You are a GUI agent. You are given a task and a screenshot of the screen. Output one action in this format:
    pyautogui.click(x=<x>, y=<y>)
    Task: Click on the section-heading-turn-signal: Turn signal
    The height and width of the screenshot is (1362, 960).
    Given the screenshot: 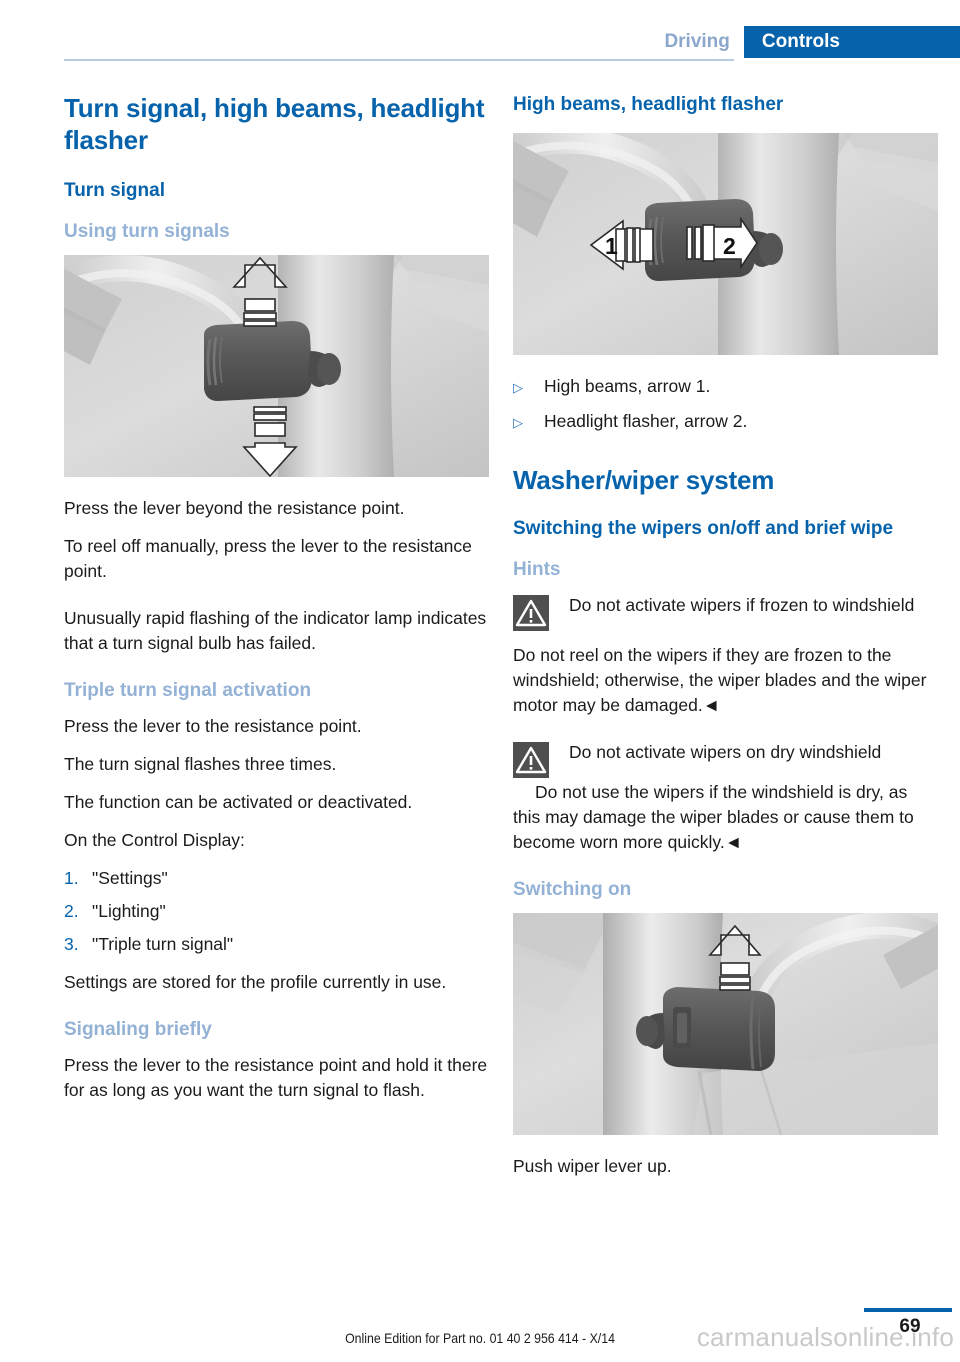 What is the action you would take?
    pyautogui.click(x=114, y=190)
    